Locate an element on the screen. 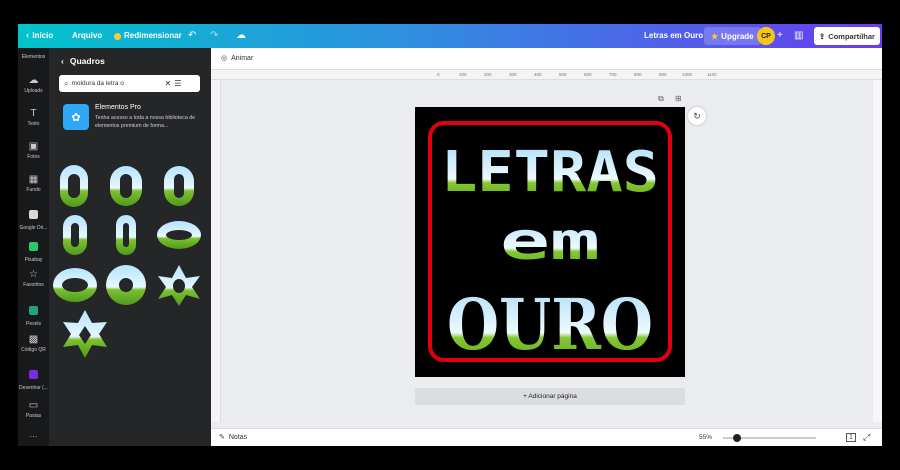 This screenshot has width=900, height=470. frame-star-burst is located at coordinates (85, 334).